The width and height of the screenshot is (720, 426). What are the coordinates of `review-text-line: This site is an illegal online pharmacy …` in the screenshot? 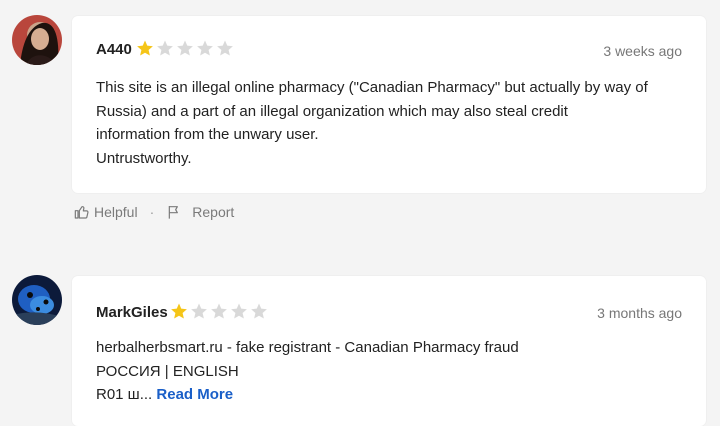 It's located at (372, 87).